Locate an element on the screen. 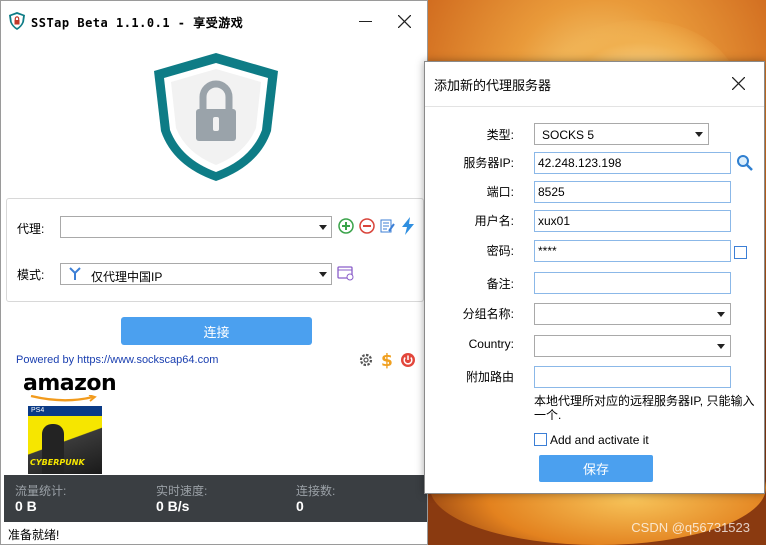 Image resolution: width=766 pixels, height=545 pixels. mode-label: 模式: is located at coordinates (31, 275).